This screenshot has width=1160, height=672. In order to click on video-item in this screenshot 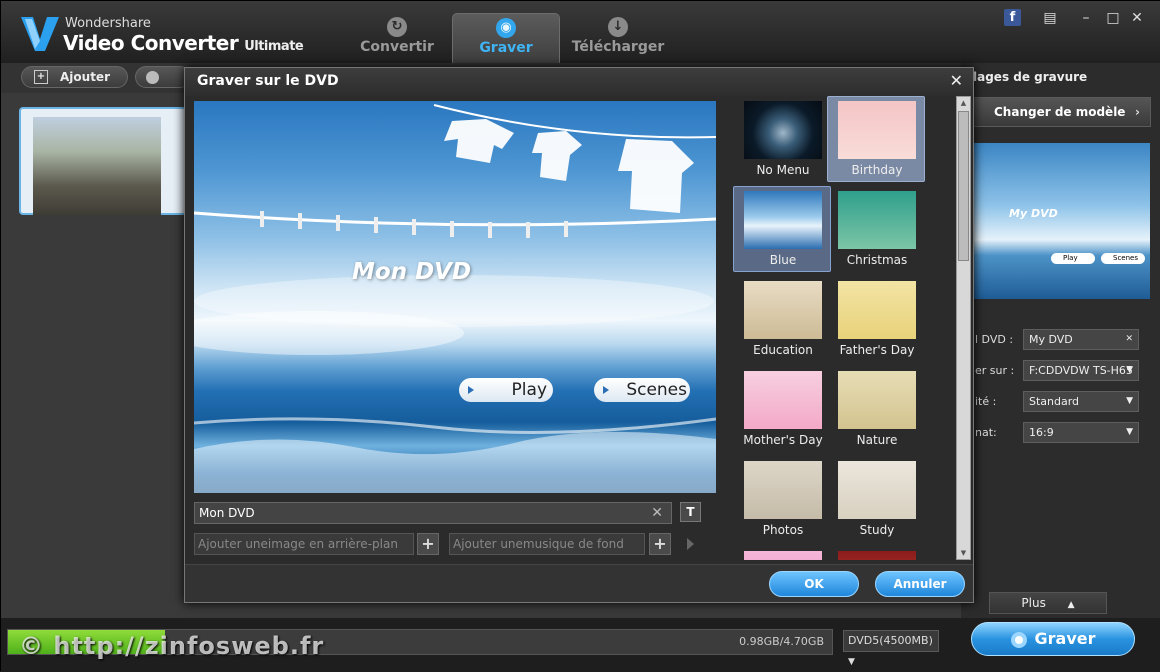, I will do `click(109, 161)`.